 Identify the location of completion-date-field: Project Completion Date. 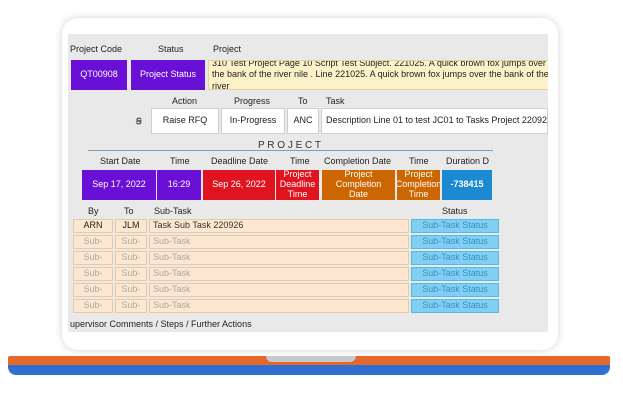
(358, 185).